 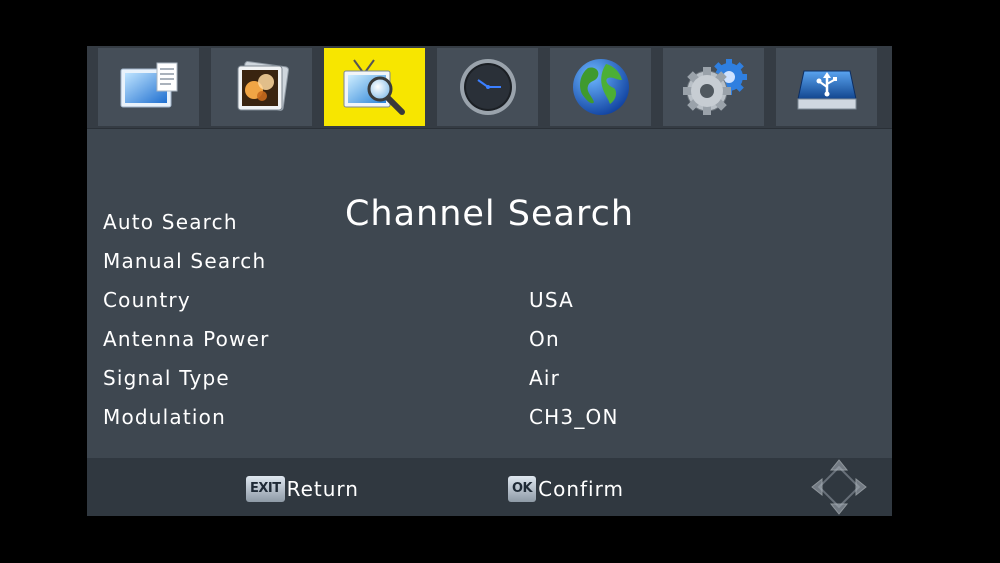 I want to click on tab-channel-search, so click(x=374, y=87).